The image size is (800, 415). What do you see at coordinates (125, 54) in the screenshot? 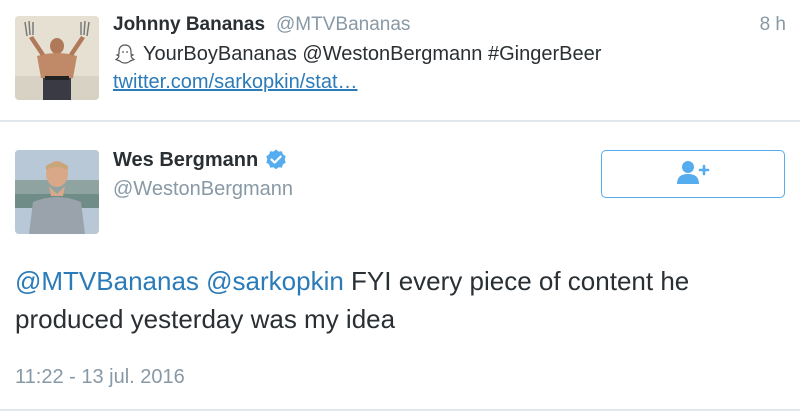
I see `ghost-icon` at bounding box center [125, 54].